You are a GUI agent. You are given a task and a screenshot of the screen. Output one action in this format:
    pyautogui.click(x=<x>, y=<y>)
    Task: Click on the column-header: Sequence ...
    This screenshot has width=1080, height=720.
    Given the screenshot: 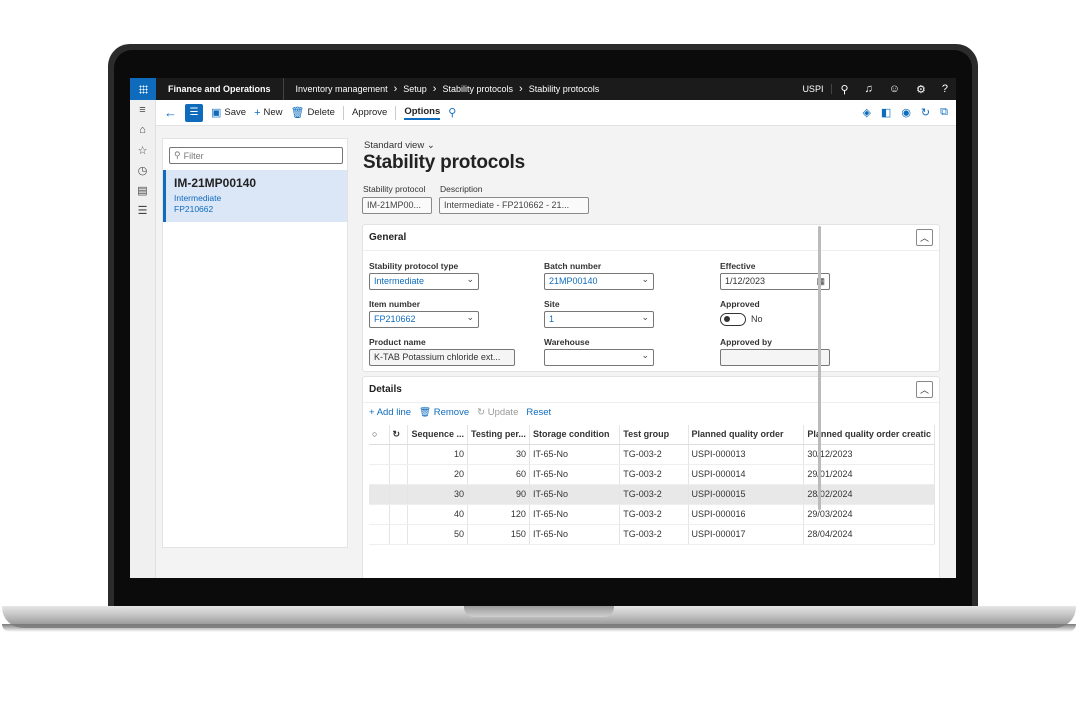 What is the action you would take?
    pyautogui.click(x=437, y=435)
    